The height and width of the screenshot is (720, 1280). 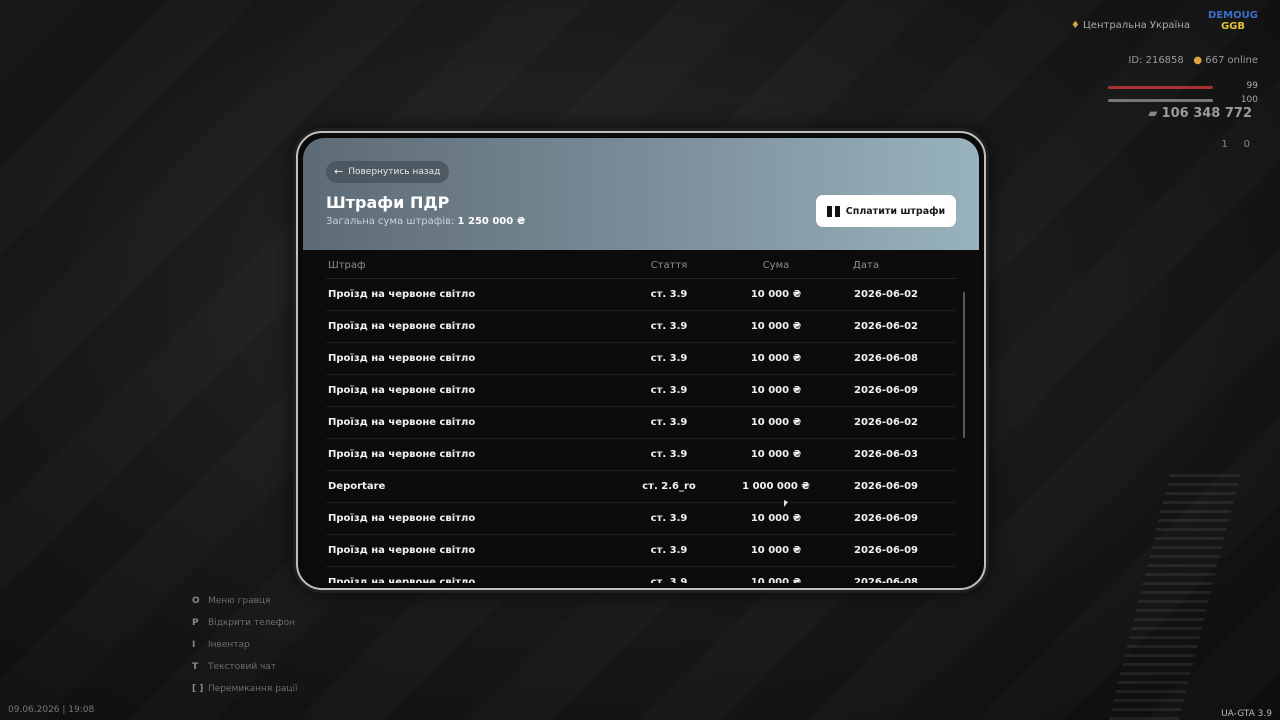 What do you see at coordinates (51, 710) in the screenshot?
I see `datetime: 09.06.2026 | 19:08` at bounding box center [51, 710].